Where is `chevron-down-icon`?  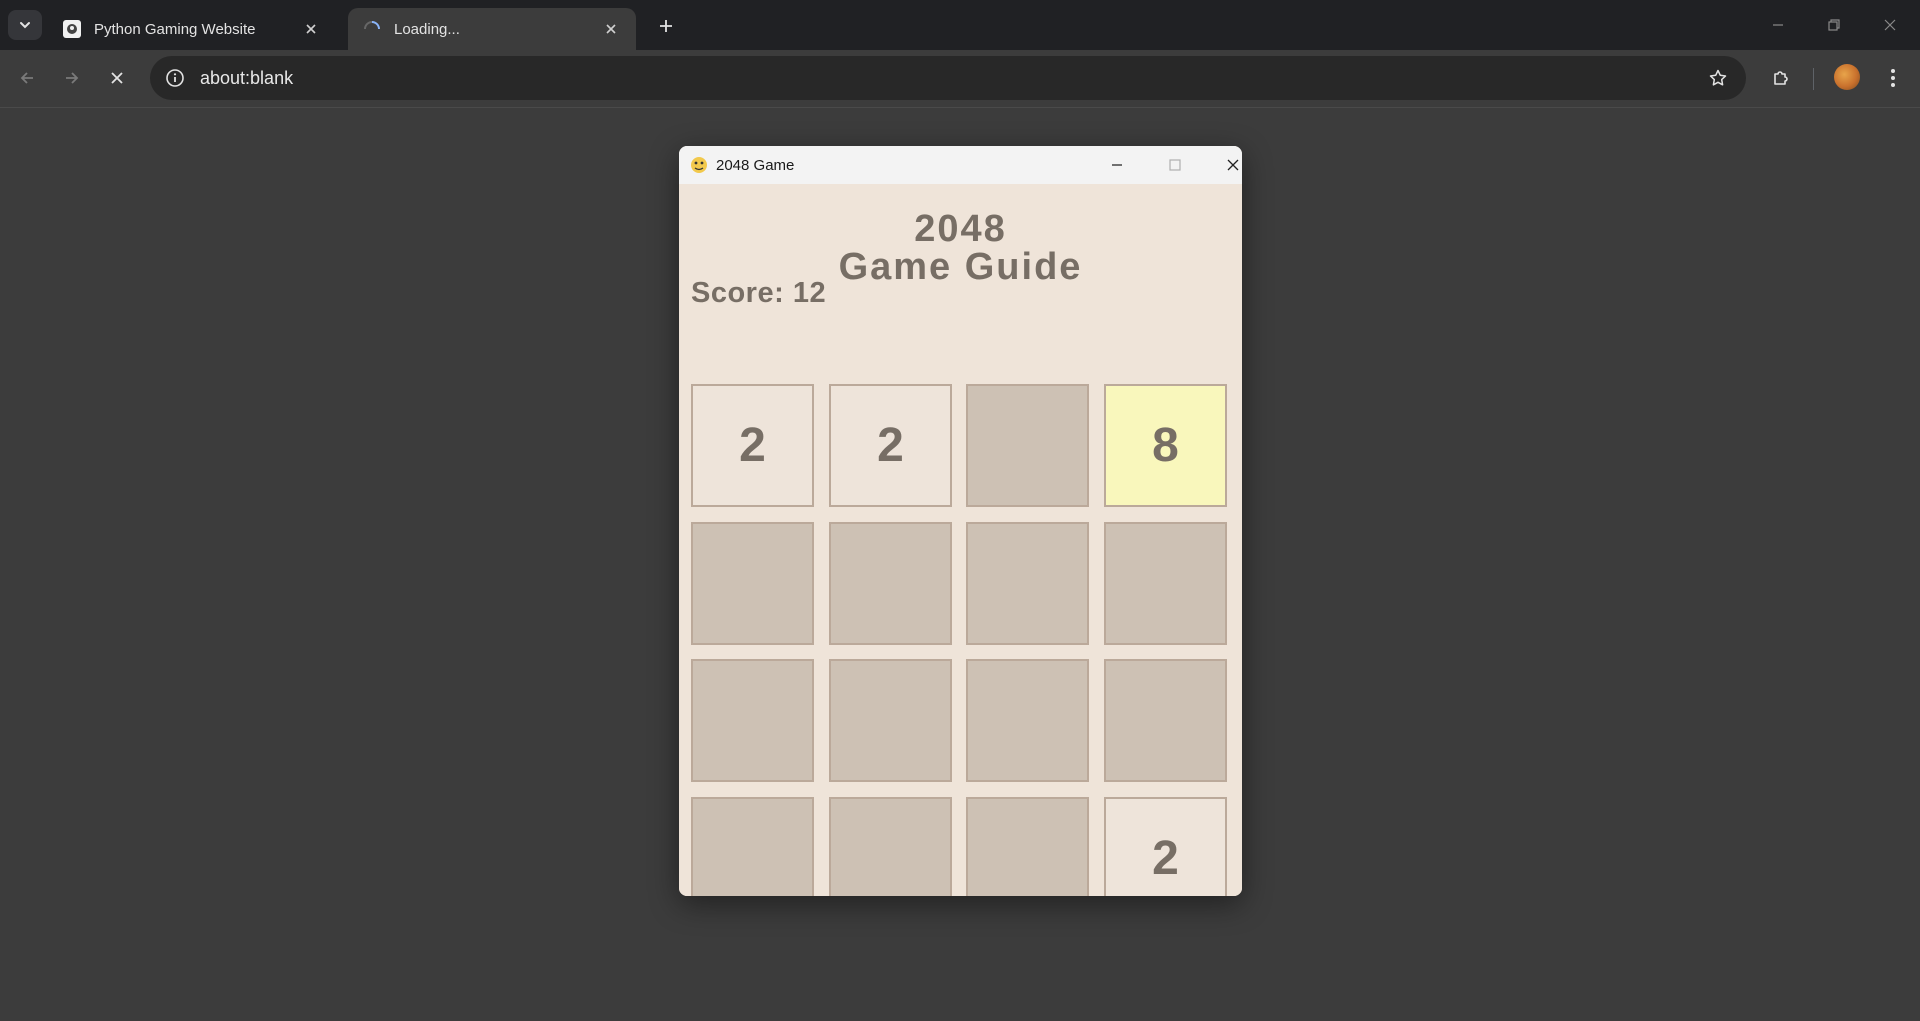
chevron-down-icon is located at coordinates (25, 25).